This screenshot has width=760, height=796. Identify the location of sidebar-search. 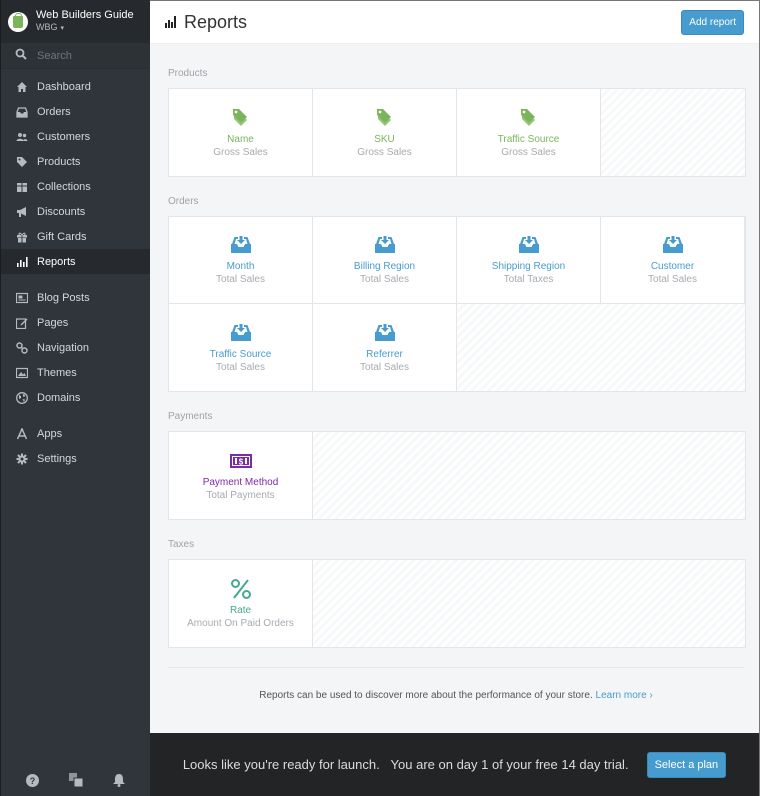
(75, 56).